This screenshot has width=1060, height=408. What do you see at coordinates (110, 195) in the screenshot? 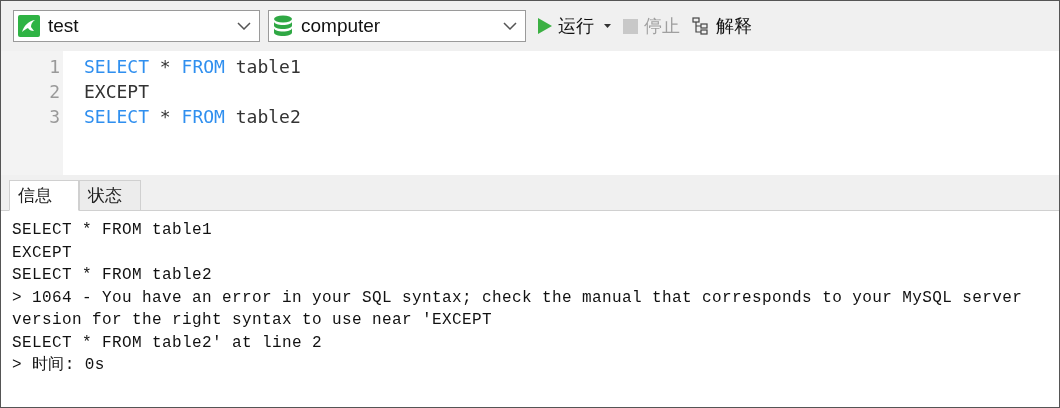
I see `tab: 状态` at bounding box center [110, 195].